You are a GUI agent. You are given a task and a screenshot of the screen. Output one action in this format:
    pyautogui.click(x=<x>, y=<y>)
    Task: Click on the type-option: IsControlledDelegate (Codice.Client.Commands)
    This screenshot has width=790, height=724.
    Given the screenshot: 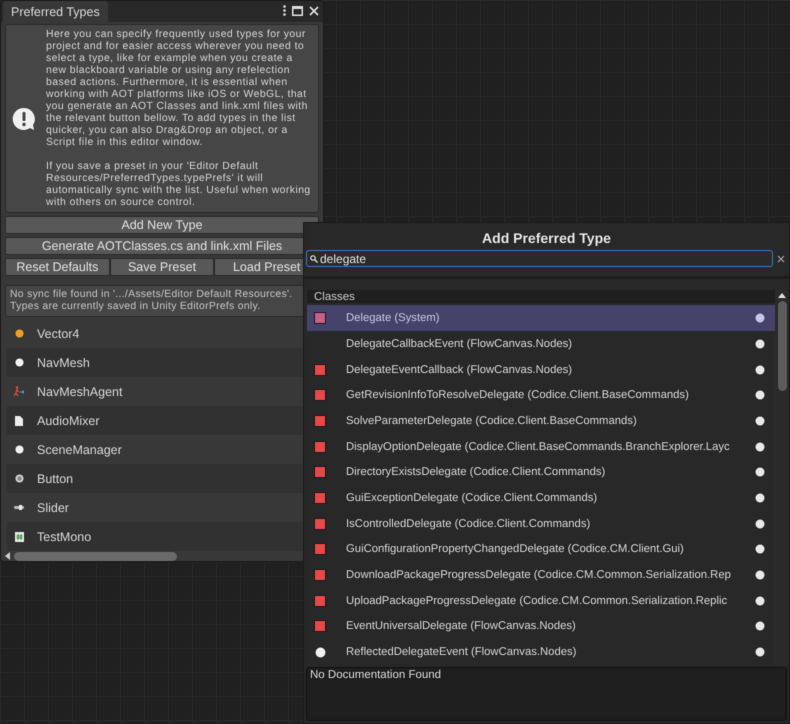 What is the action you would take?
    pyautogui.click(x=541, y=523)
    